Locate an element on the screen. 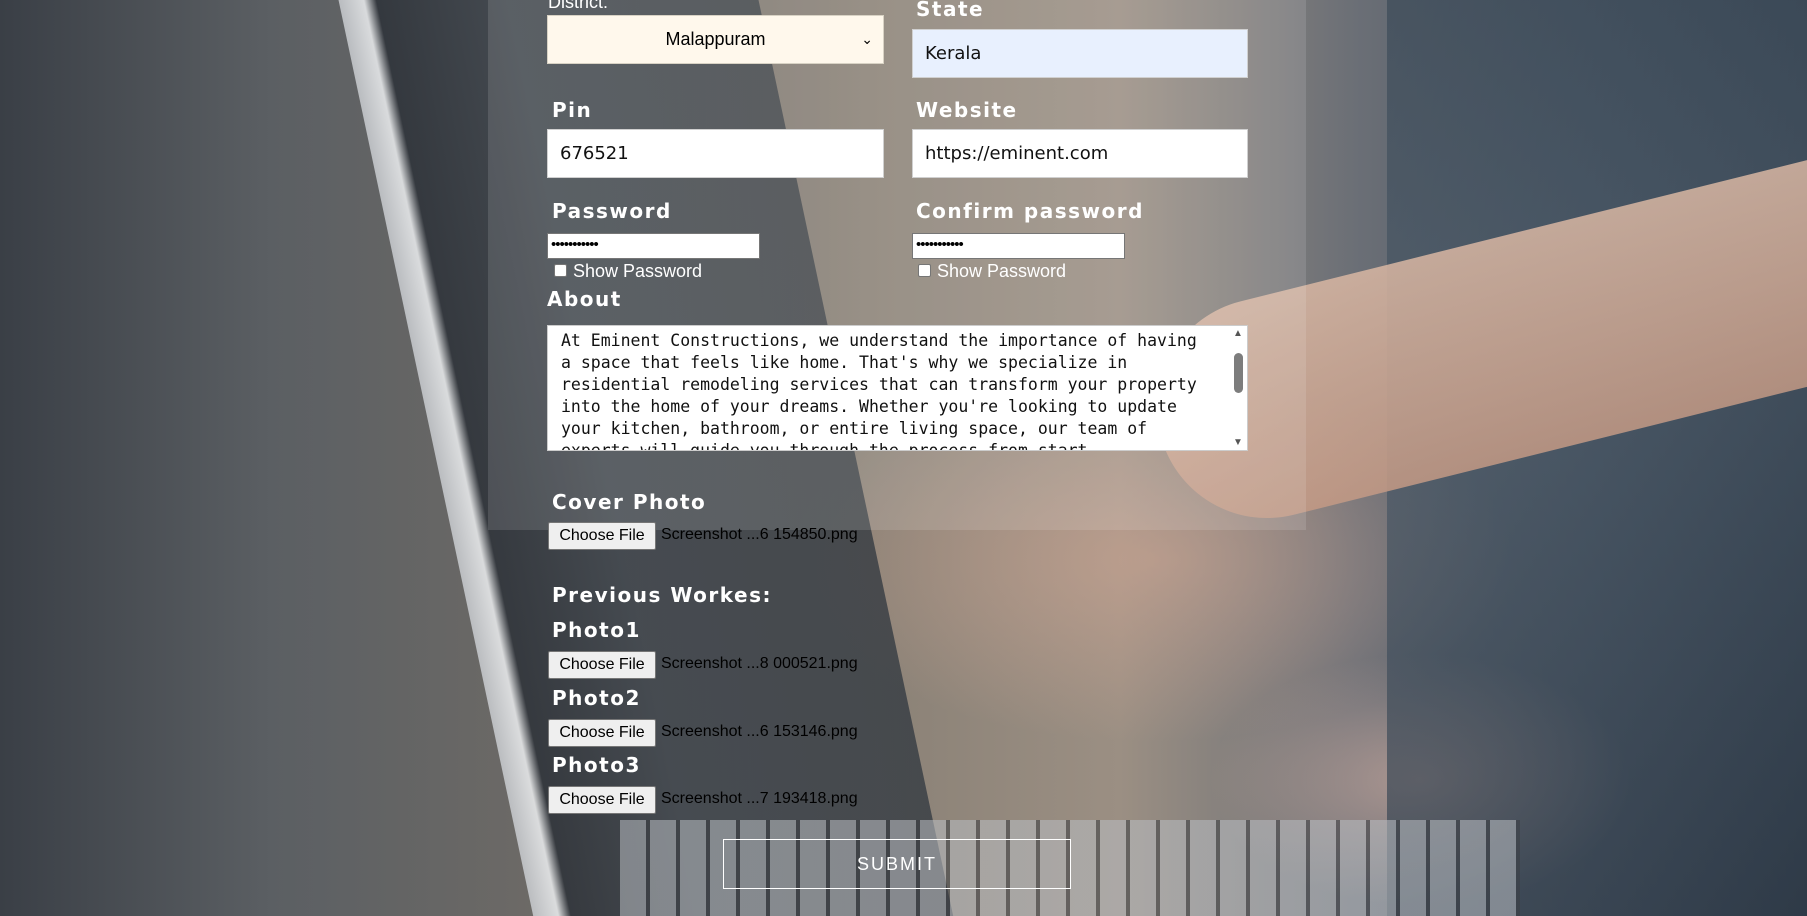 Image resolution: width=1807 pixels, height=916 pixels. textarea-scrollbar: ▲ ▼ is located at coordinates (1238, 388).